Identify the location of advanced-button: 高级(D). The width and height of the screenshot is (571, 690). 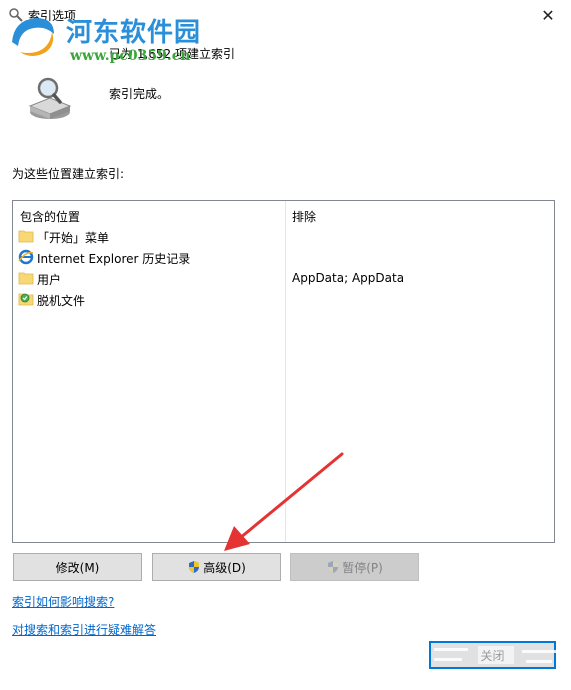
(216, 567).